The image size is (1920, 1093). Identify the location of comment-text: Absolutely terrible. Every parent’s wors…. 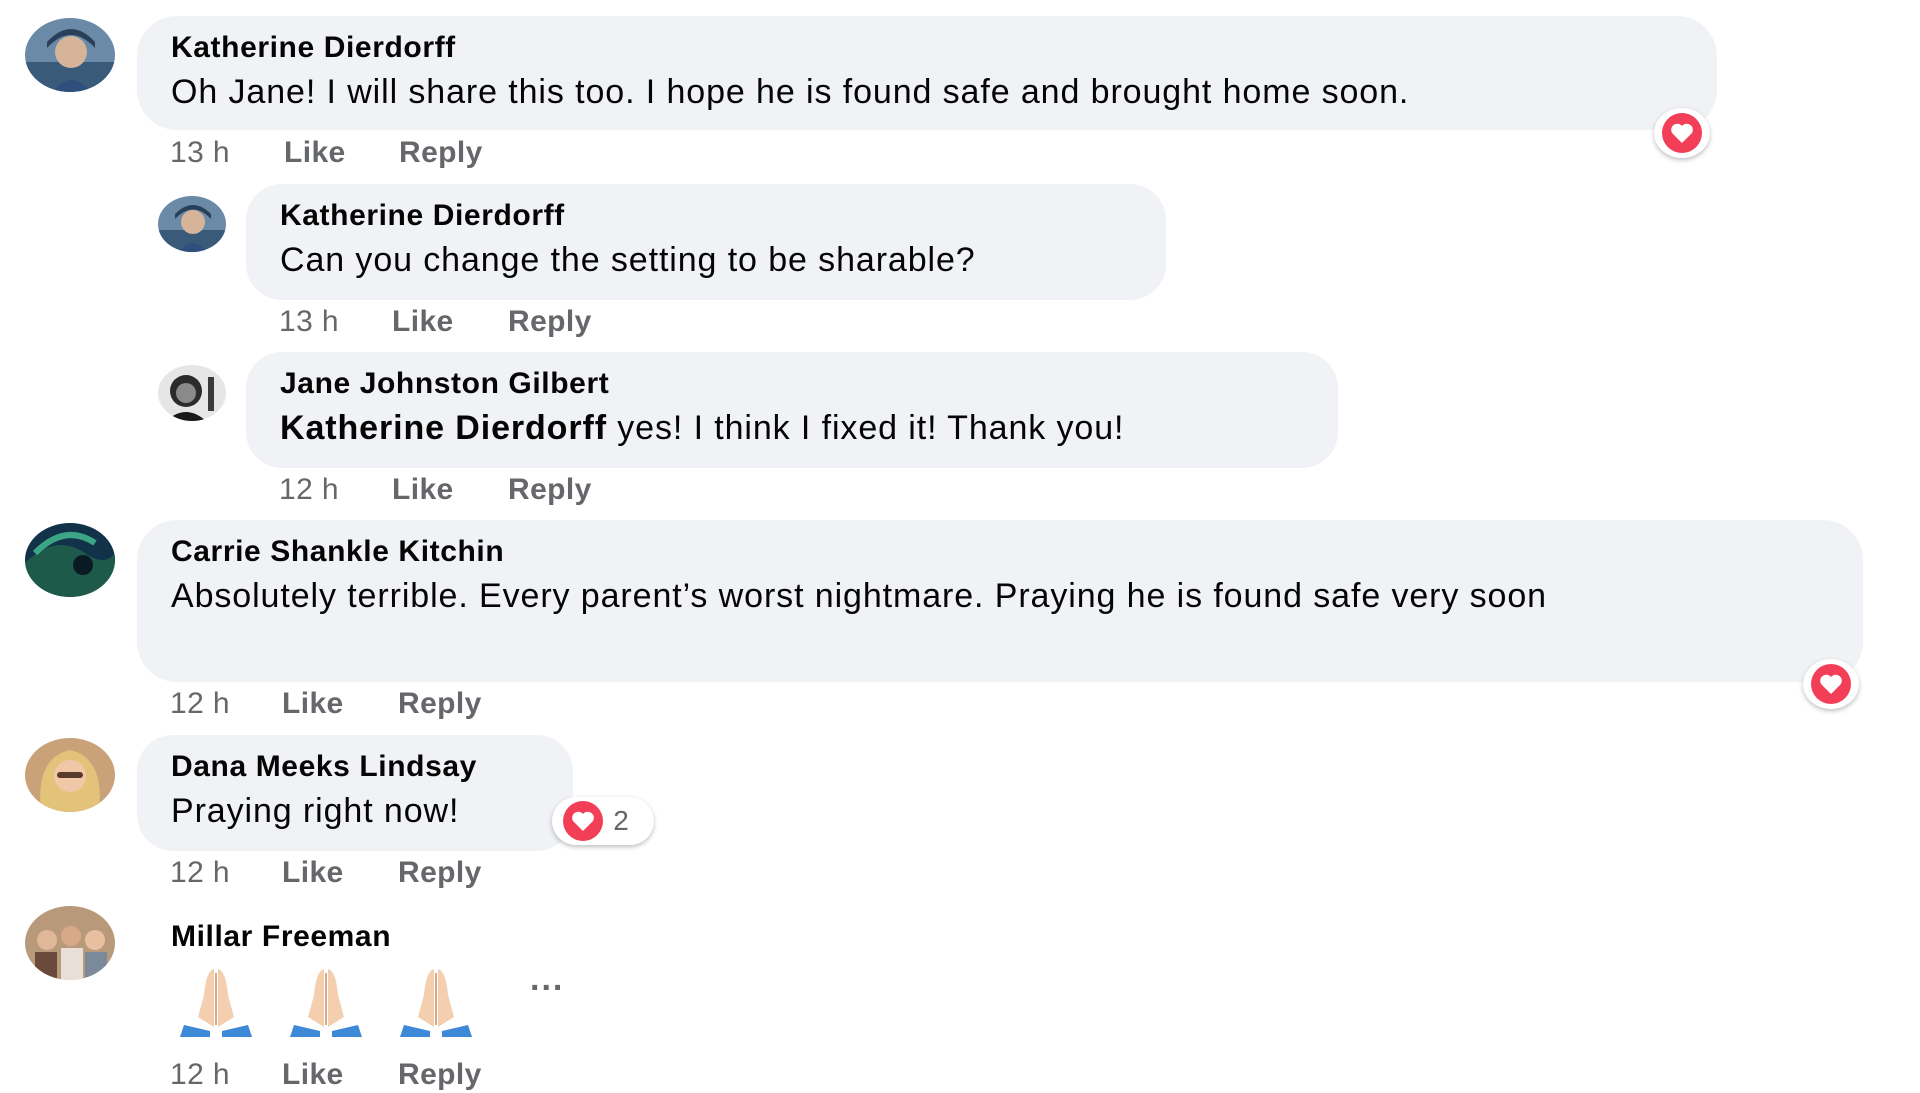
(859, 596).